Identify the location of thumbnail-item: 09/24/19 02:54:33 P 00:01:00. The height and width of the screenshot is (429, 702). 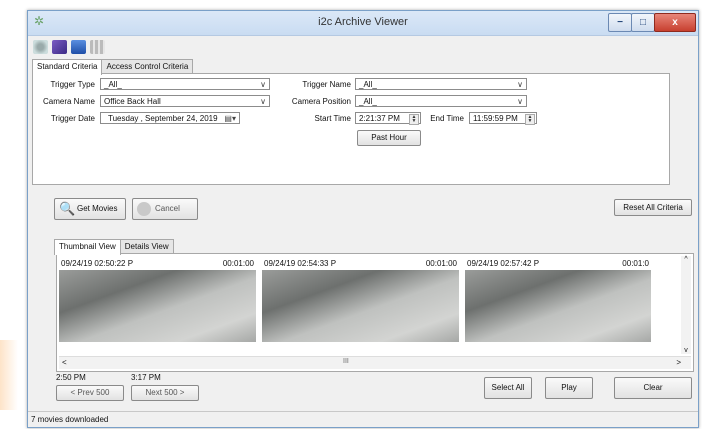
(360, 300).